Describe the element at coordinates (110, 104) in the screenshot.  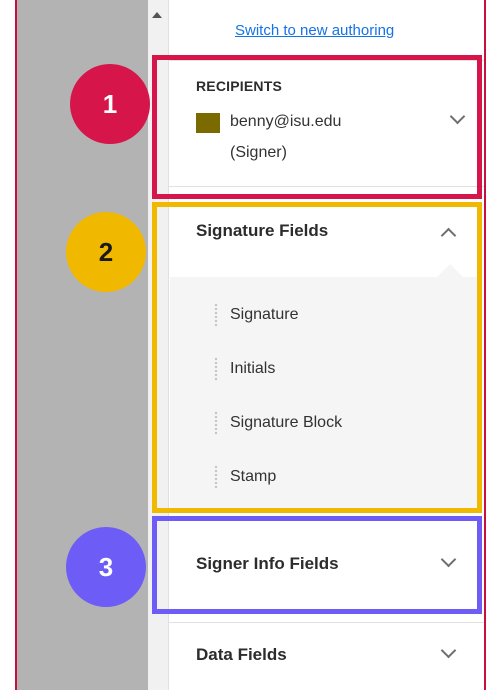
I see `step-badge-1: 1` at that location.